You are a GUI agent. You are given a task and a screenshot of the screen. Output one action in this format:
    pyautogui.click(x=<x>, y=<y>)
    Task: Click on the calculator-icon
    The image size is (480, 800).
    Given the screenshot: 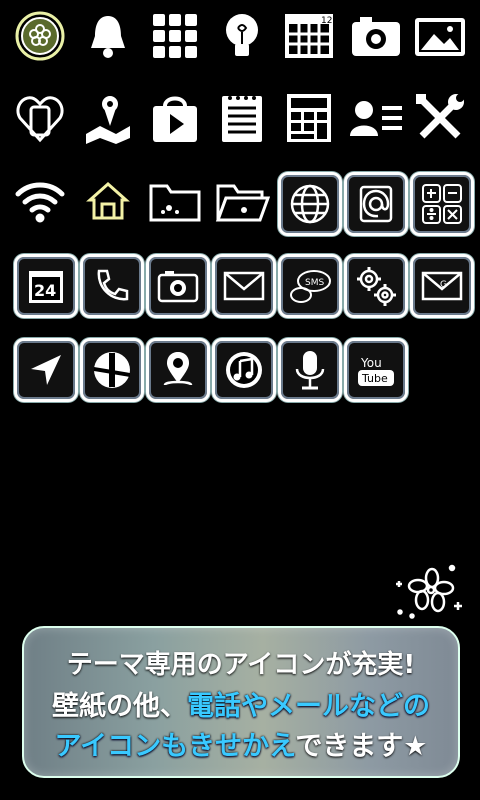 What is the action you would take?
    pyautogui.click(x=309, y=118)
    